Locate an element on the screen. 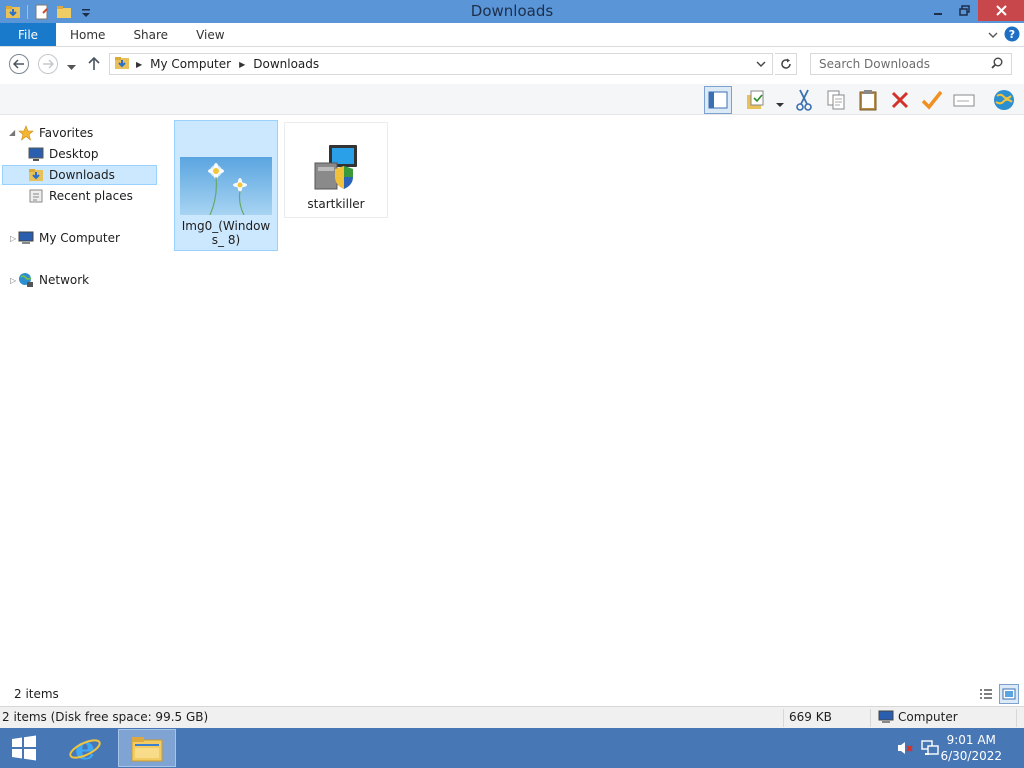 This screenshot has width=1024, height=768. title-bar: Downloads is located at coordinates (512, 11).